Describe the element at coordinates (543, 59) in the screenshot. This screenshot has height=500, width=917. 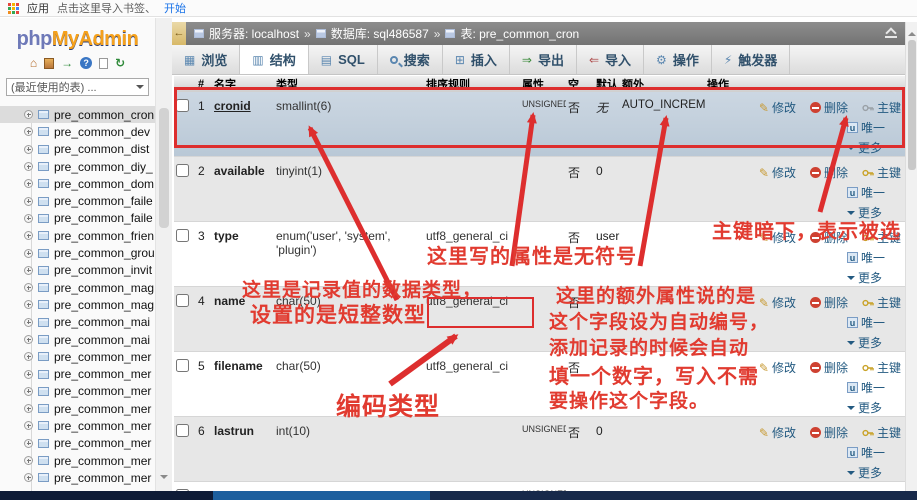
I see `tab-export: ⇒ 导出` at that location.